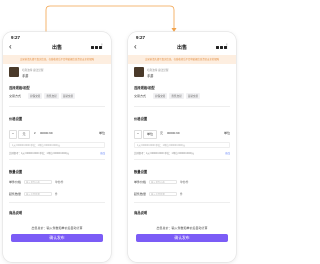 This screenshot has height=264, width=320. Describe the element at coordinates (182, 133) in the screenshot. I see `price-row: − 单位 元 00000.99 单位` at that location.